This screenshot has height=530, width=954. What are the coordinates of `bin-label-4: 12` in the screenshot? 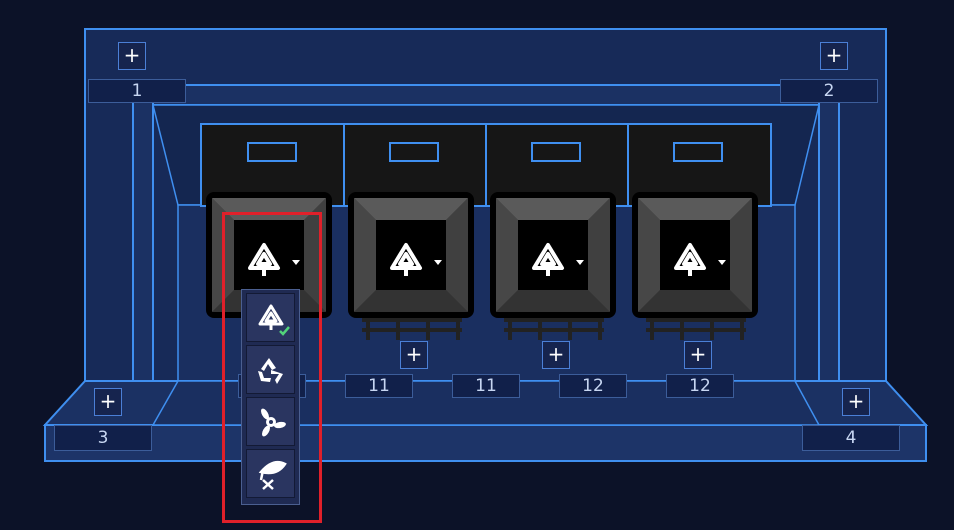 It's located at (593, 386).